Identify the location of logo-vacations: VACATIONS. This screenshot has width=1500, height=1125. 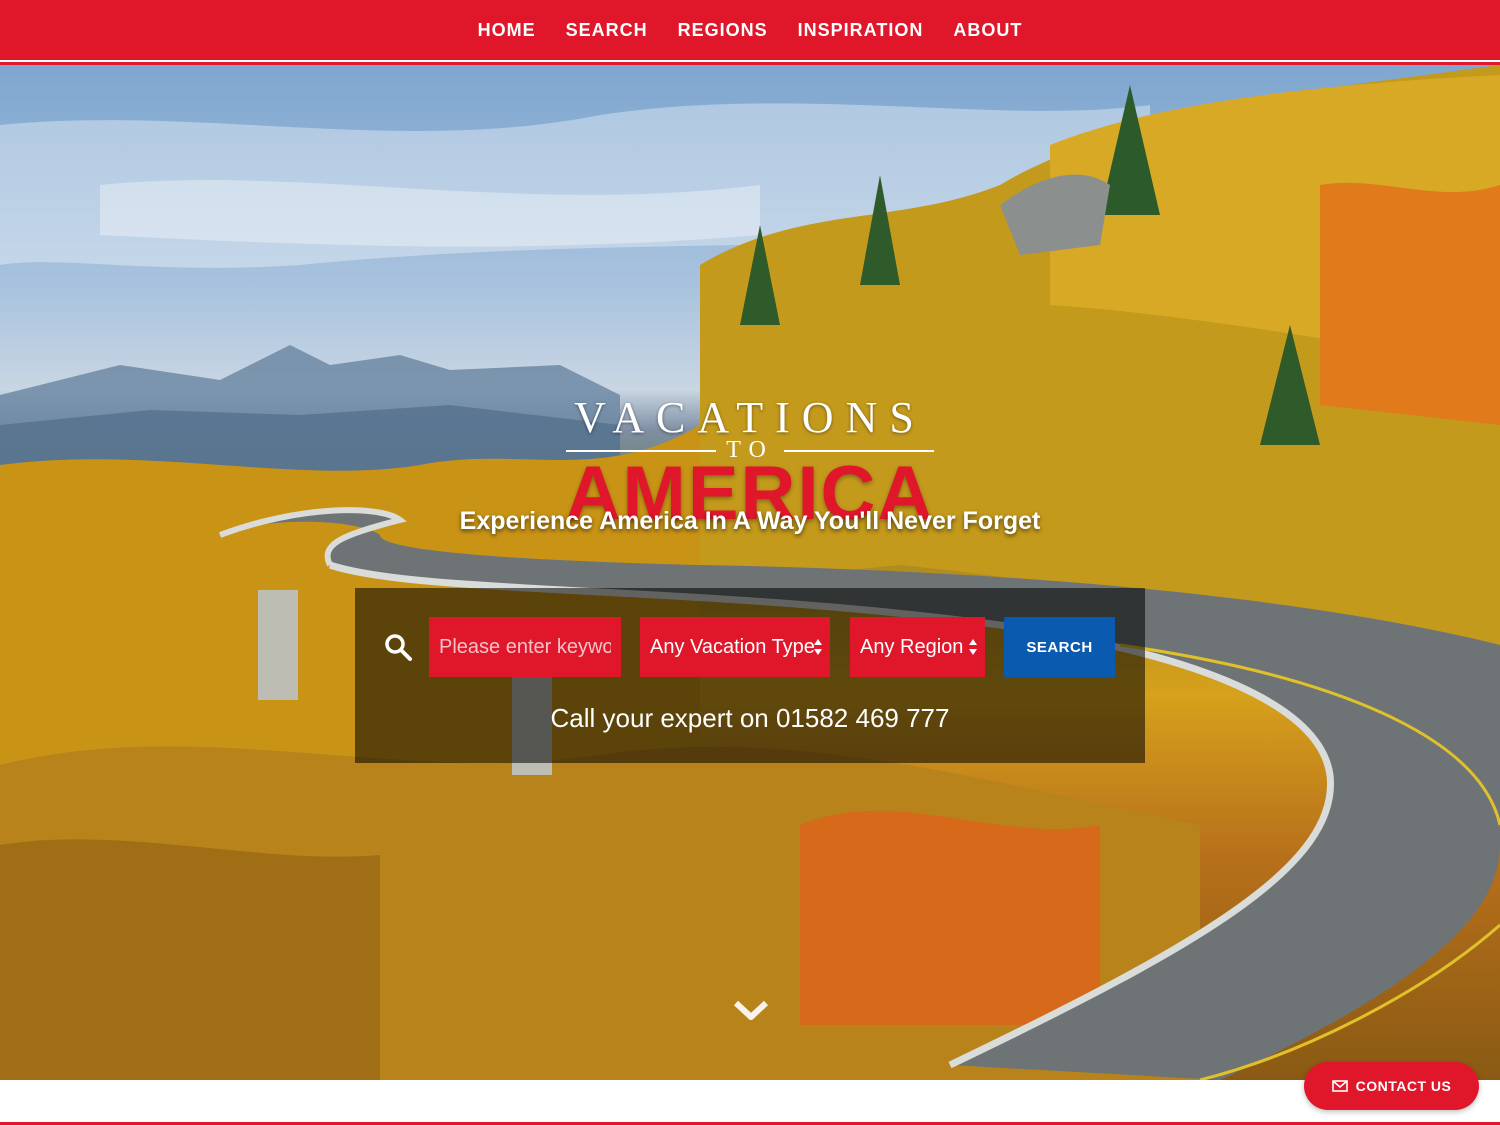
(750, 417).